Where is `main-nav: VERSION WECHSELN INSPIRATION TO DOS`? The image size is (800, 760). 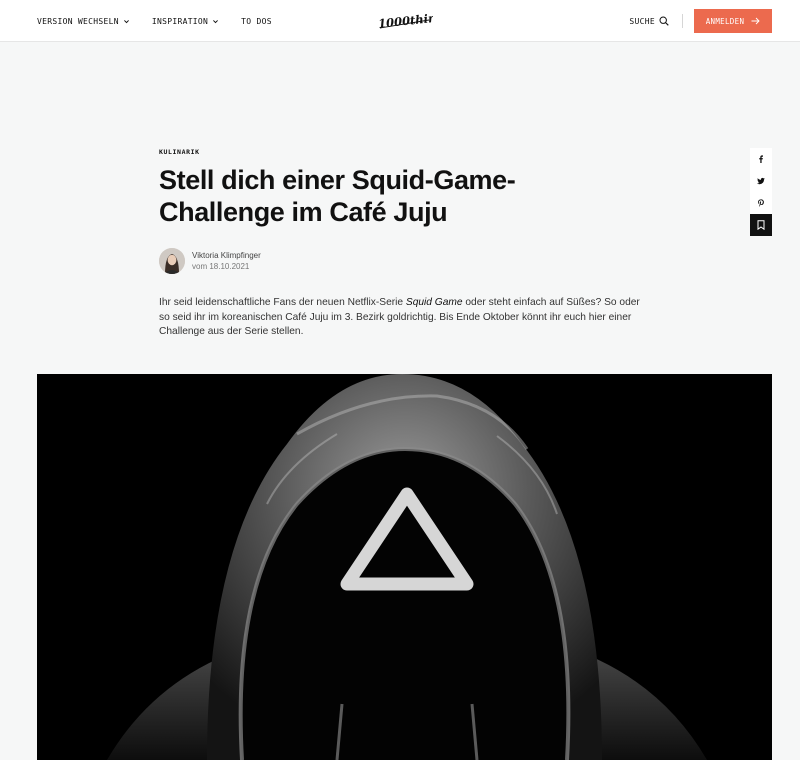 main-nav: VERSION WECHSELN INSPIRATION TO DOS is located at coordinates (154, 21).